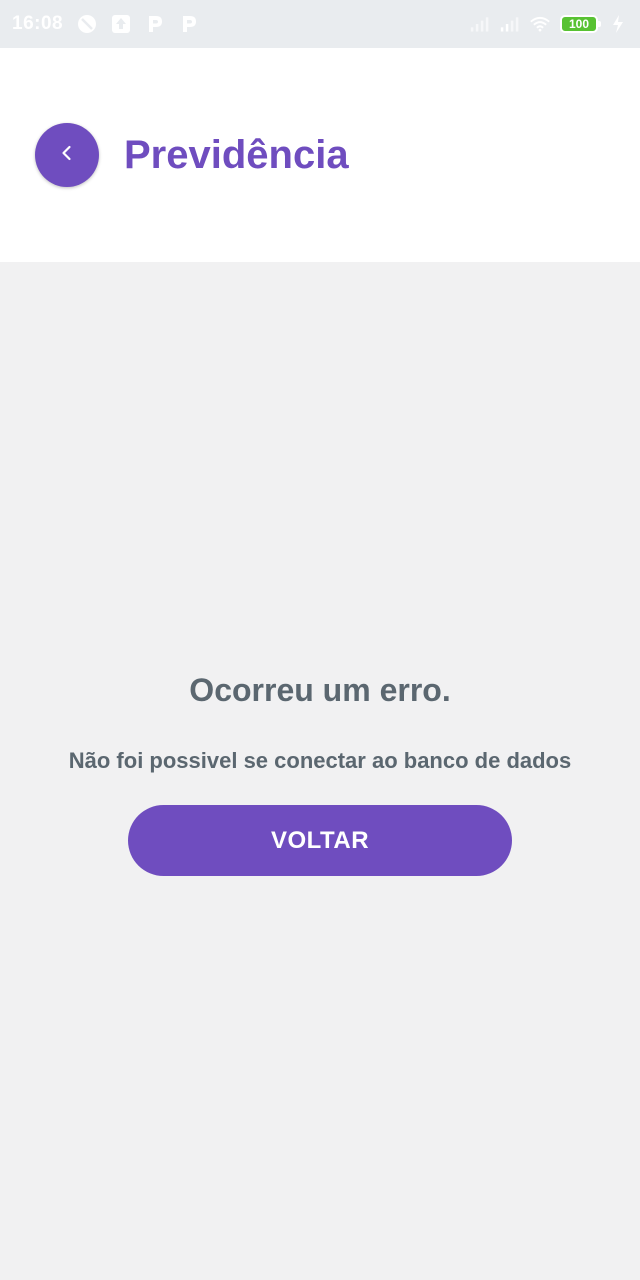 The height and width of the screenshot is (1280, 640). I want to click on upload-icon, so click(121, 24).